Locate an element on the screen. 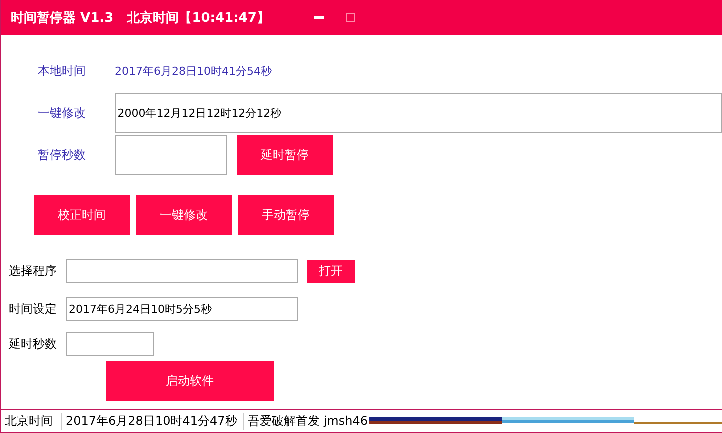  launch-button: 启动软件 is located at coordinates (190, 381).